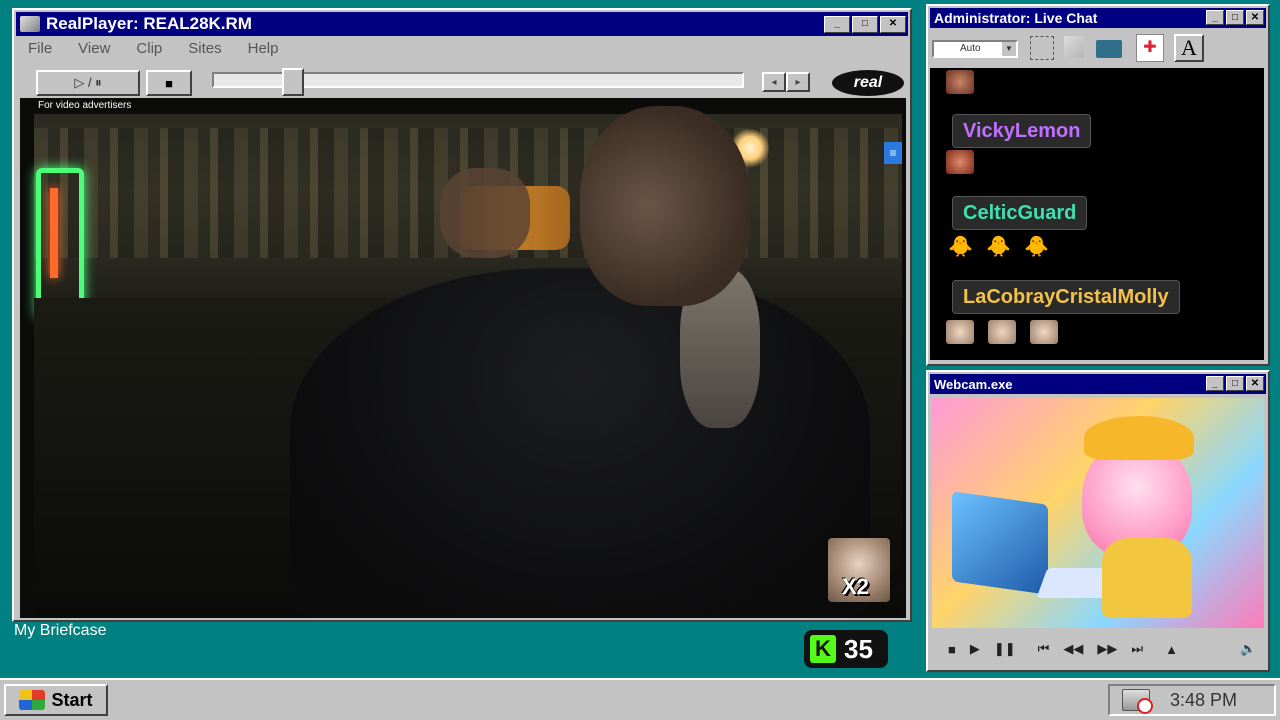 The height and width of the screenshot is (720, 1280). Describe the element at coordinates (973, 384) in the screenshot. I see `webcam-title: Webcam.exe` at that location.